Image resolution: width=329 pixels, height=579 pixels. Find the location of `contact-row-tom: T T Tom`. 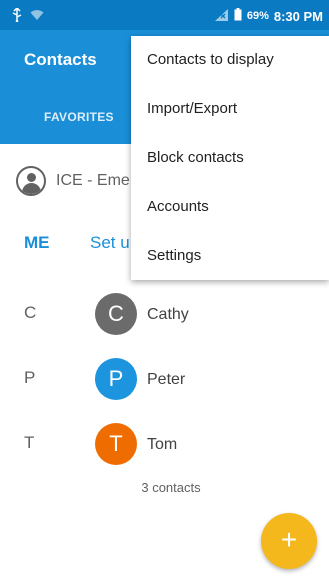

contact-row-tom: T T Tom is located at coordinates (164, 445).